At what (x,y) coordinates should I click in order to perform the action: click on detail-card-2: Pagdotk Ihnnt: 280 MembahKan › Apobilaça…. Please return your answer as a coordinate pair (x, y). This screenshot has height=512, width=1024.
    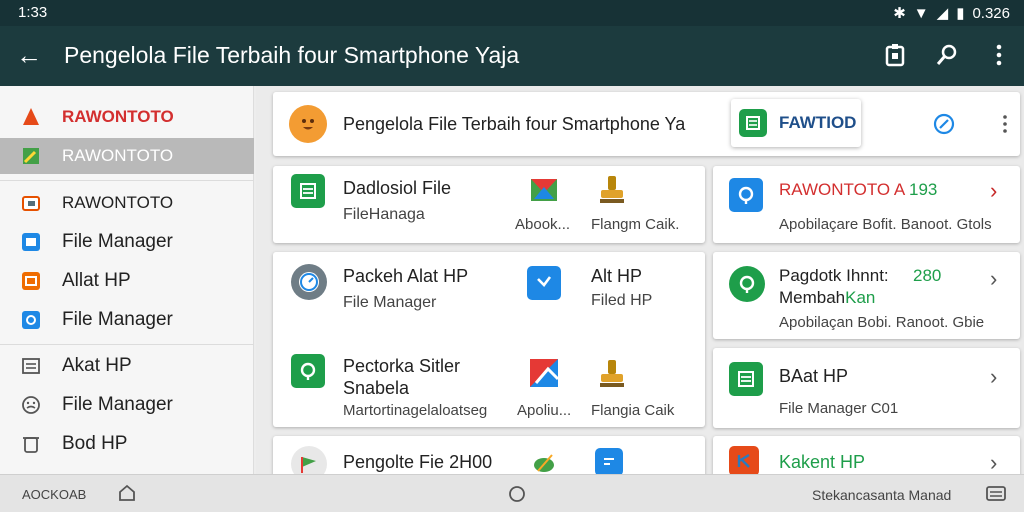
    Looking at the image, I should click on (866, 295).